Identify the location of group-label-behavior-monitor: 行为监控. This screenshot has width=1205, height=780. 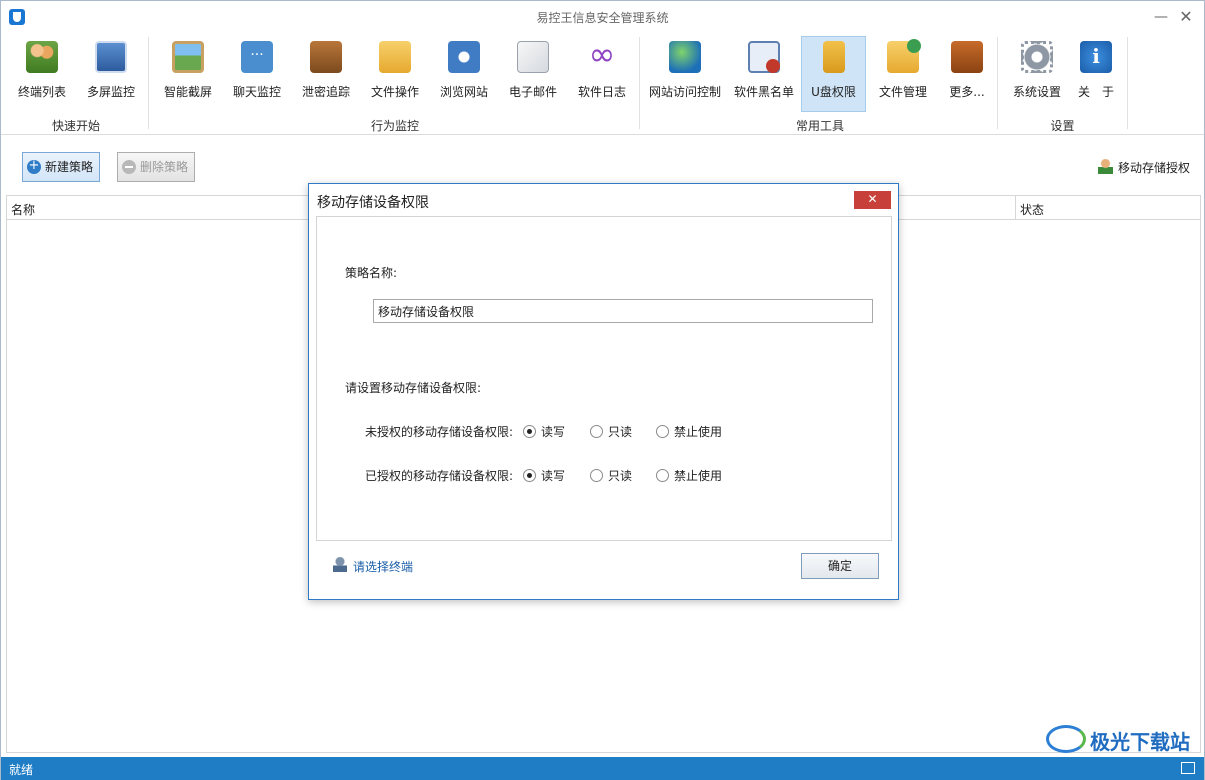
(394, 126).